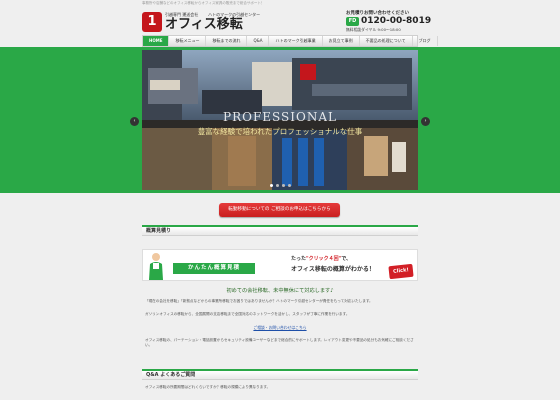 Image resolution: width=560 pixels, height=400 pixels. Describe the element at coordinates (321, 259) in the screenshot. I see `banner-line-1: たった"クリック４回"で、` at that location.